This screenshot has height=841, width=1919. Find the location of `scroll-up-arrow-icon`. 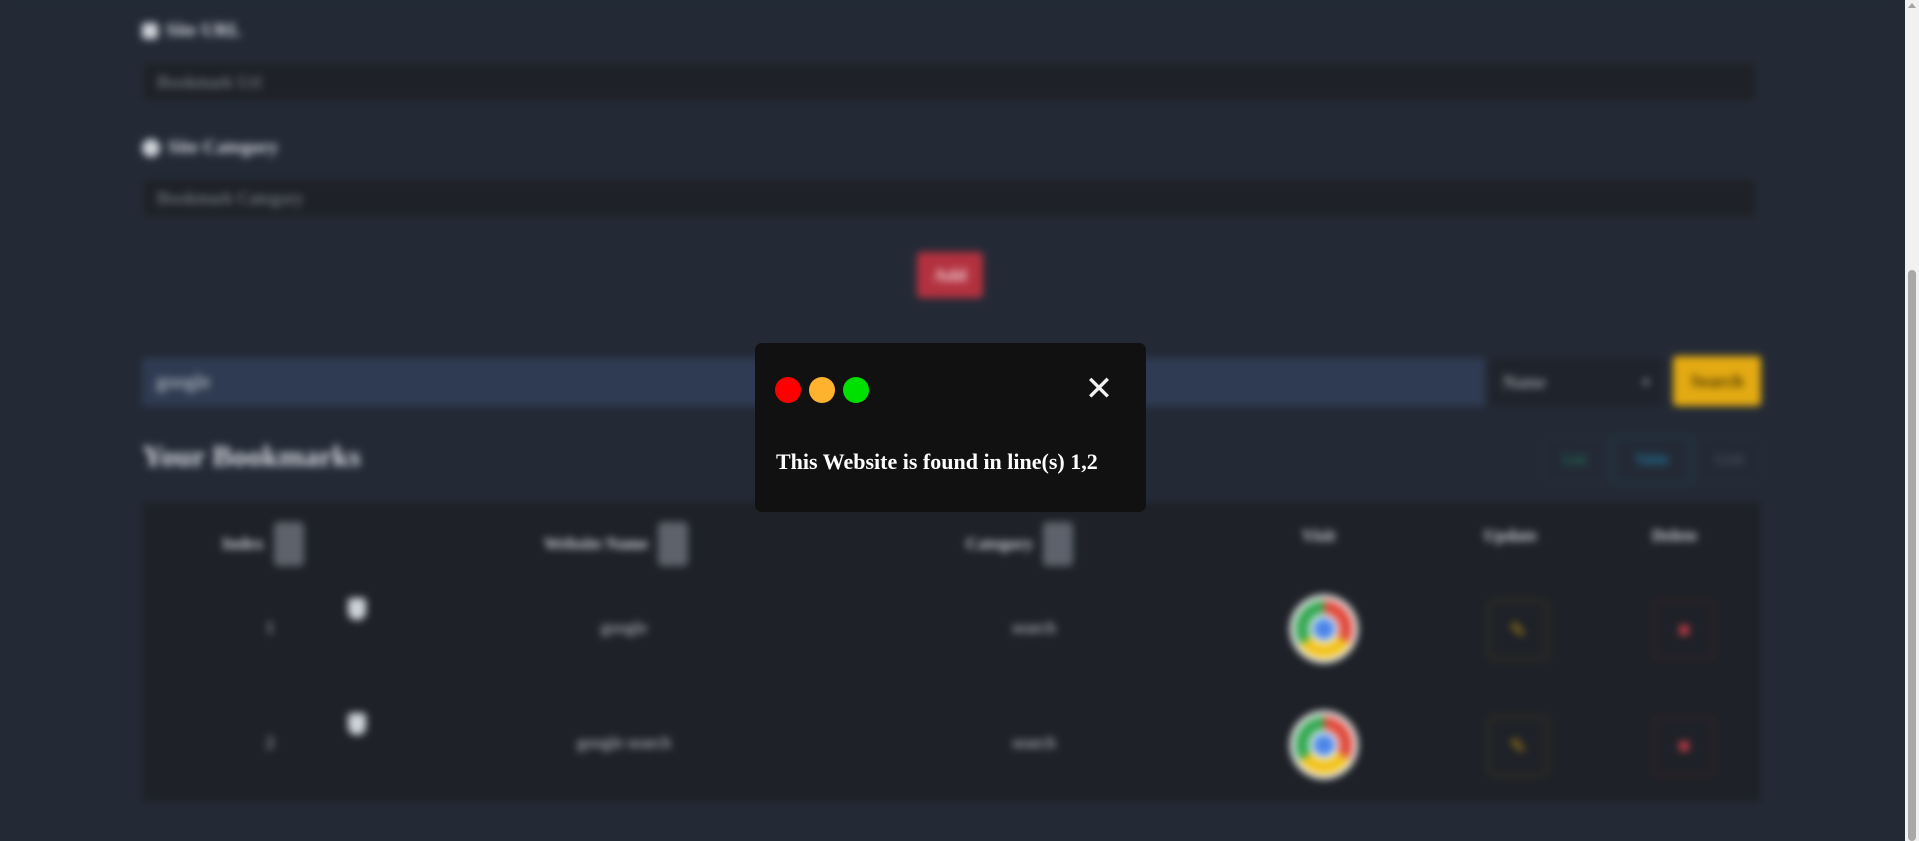

scroll-up-arrow-icon is located at coordinates (1912, 5).